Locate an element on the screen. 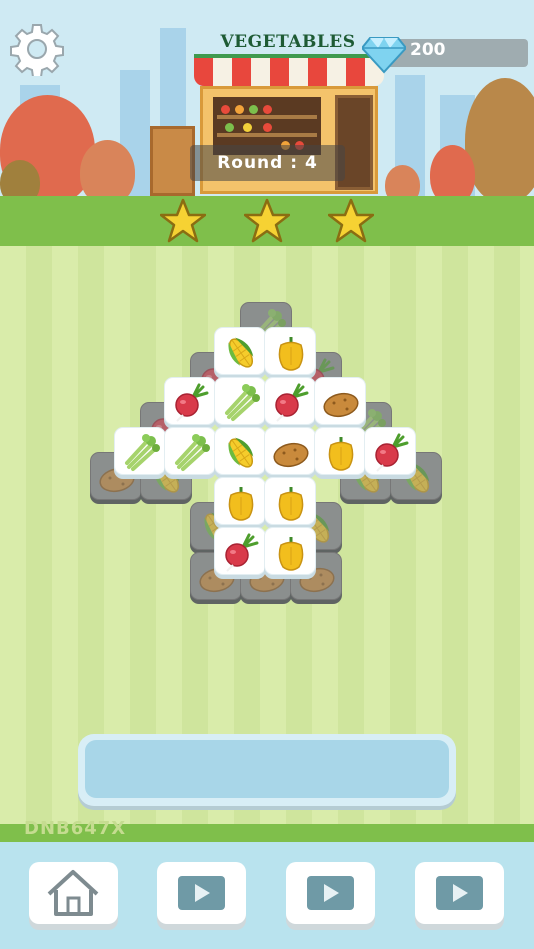  gem-count: 200 is located at coordinates (428, 50).